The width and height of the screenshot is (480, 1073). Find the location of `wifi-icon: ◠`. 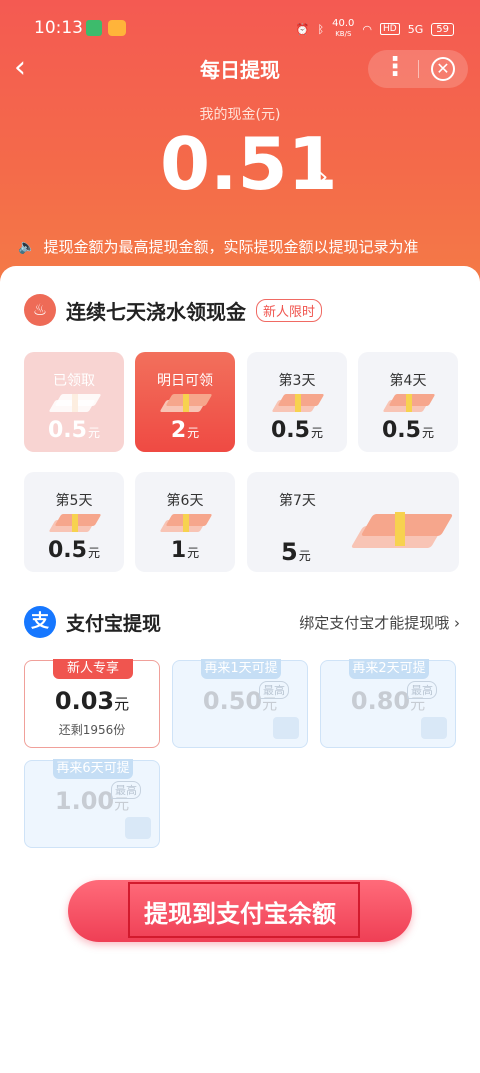

wifi-icon: ◠ is located at coordinates (367, 29).